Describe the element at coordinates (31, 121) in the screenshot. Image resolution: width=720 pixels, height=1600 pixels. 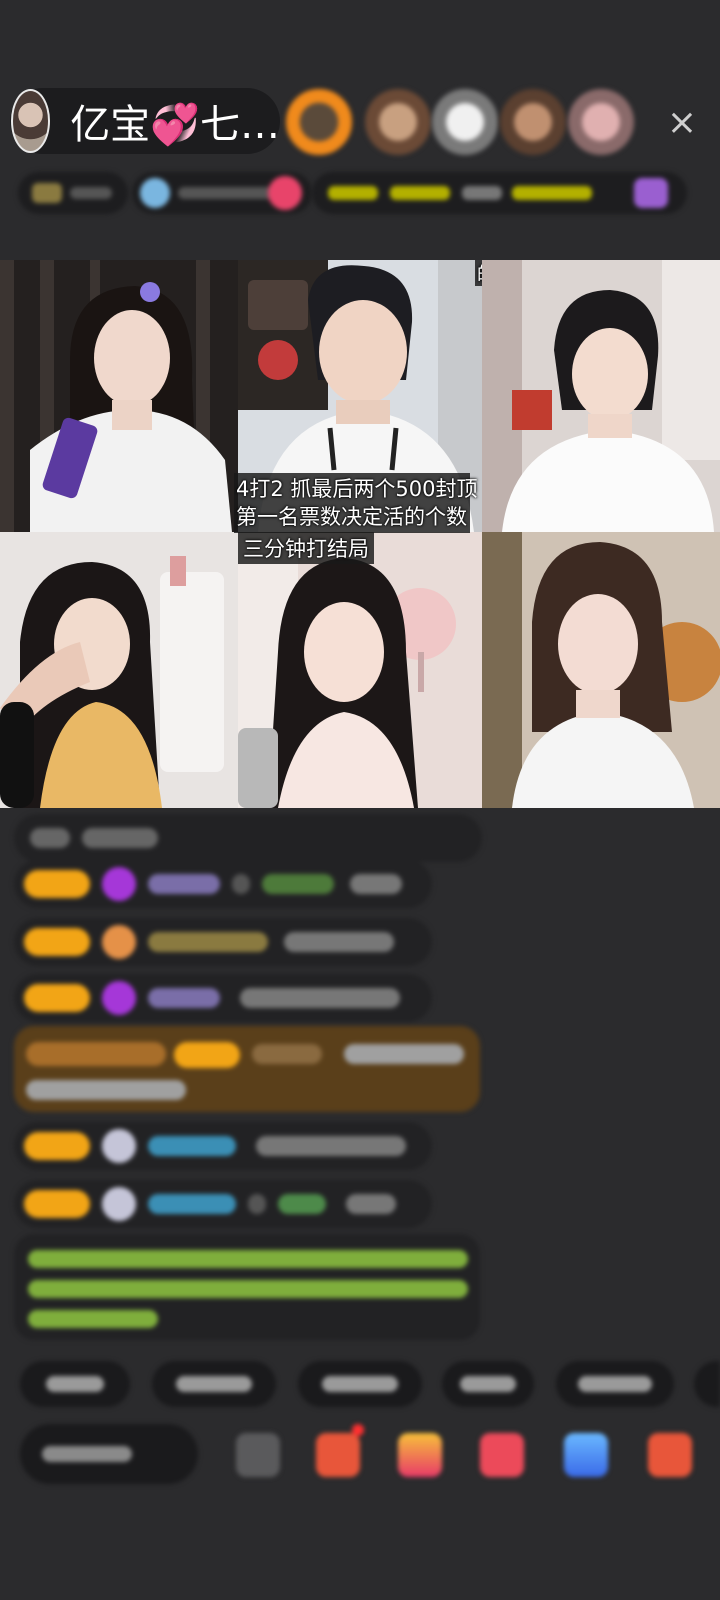
I see `host-avatar` at that location.